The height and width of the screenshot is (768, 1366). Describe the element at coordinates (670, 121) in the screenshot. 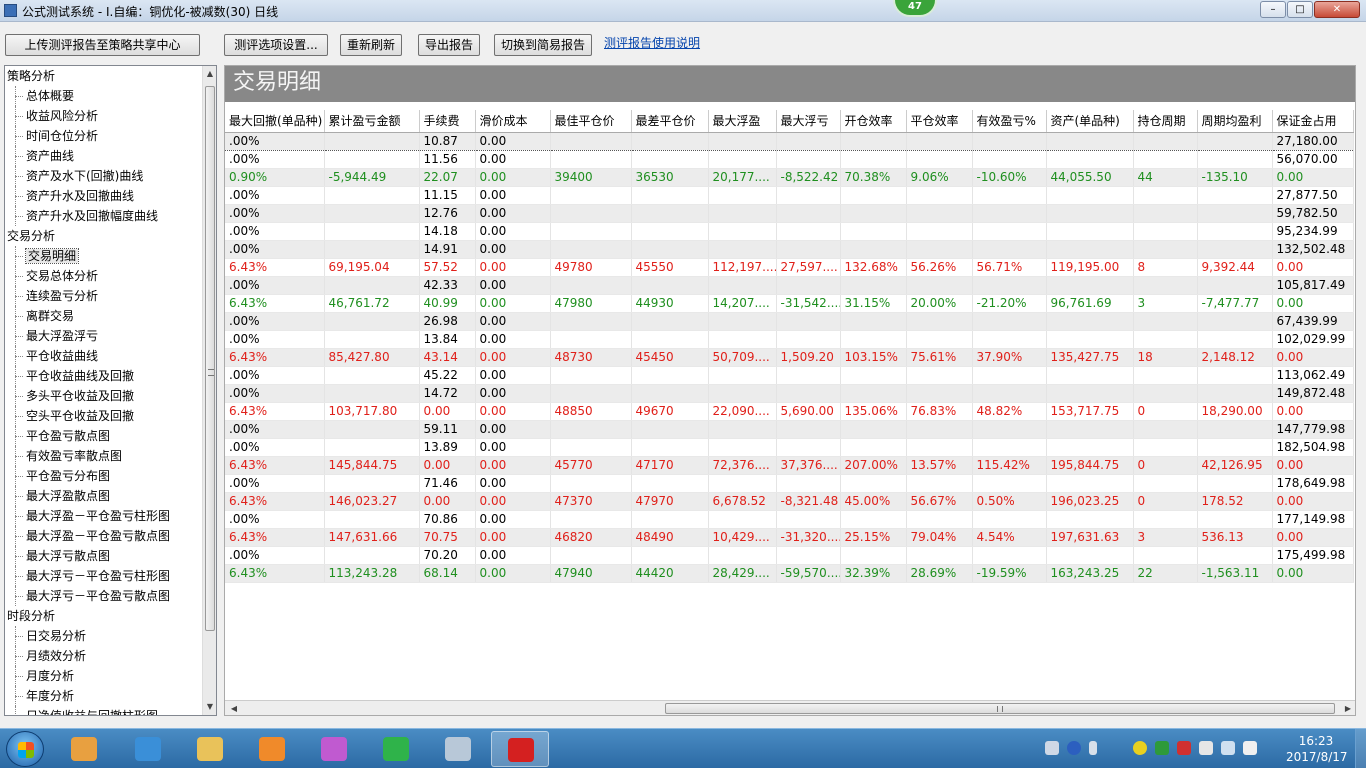

I see `column-header: 最差平仓价` at that location.